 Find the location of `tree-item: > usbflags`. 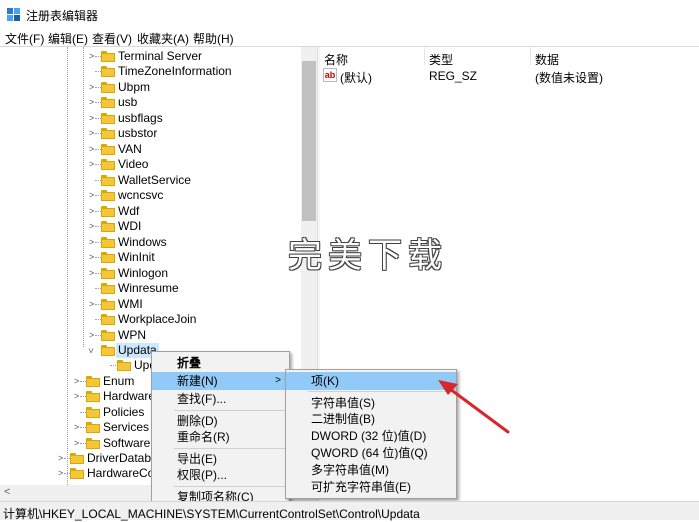

tree-item: > usbflags is located at coordinates (150, 118).